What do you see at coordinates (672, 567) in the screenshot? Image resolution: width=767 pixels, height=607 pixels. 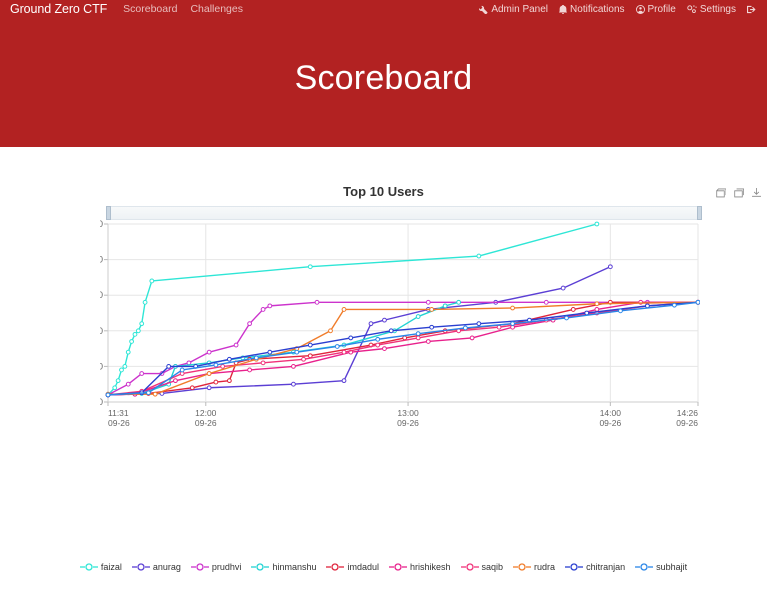 I see `legend-label: subhajit` at bounding box center [672, 567].